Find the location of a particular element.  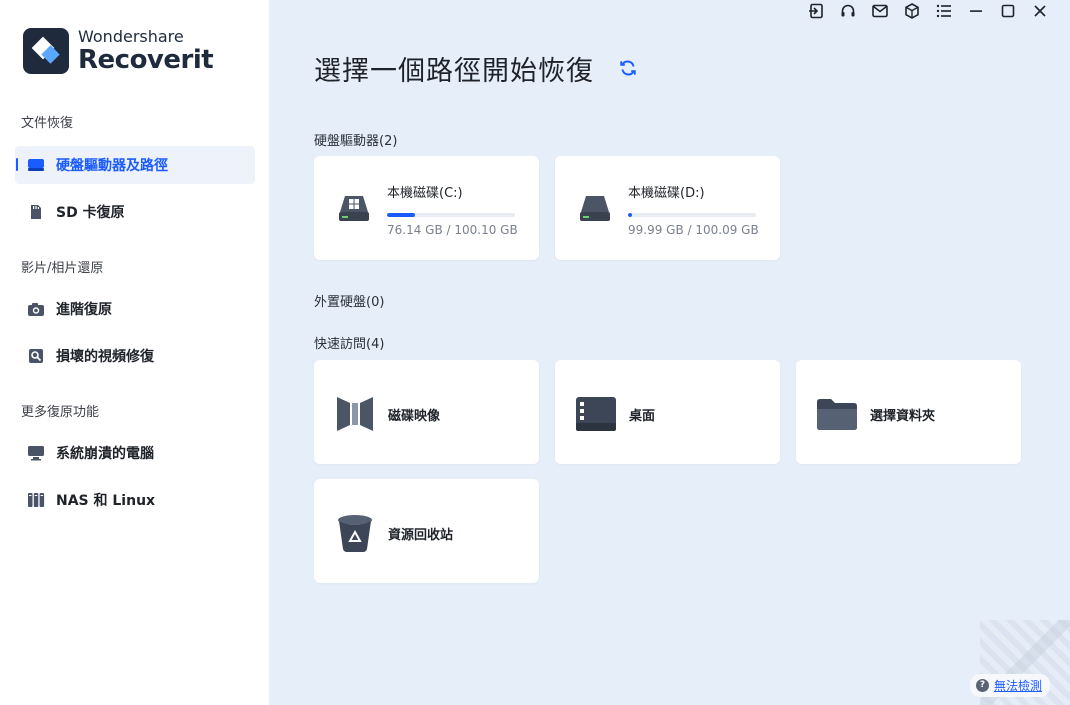

close-icon is located at coordinates (1040, 11).